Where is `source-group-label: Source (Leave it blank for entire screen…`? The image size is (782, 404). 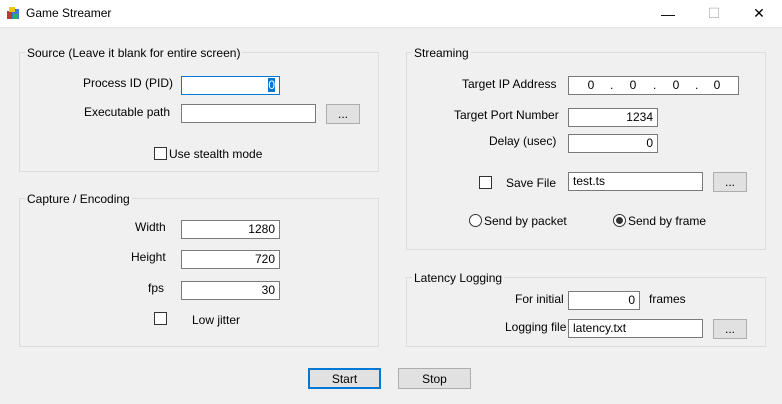 source-group-label: Source (Leave it blank for entire screen… is located at coordinates (134, 53).